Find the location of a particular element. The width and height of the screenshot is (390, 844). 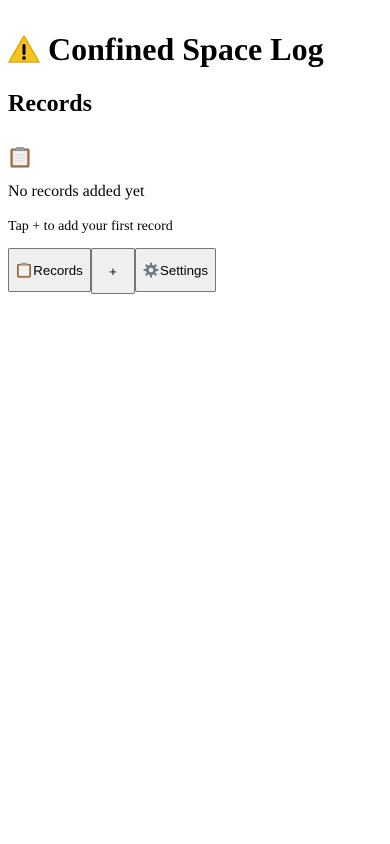

bottom-nav: Records + Settings is located at coordinates (195, 271).